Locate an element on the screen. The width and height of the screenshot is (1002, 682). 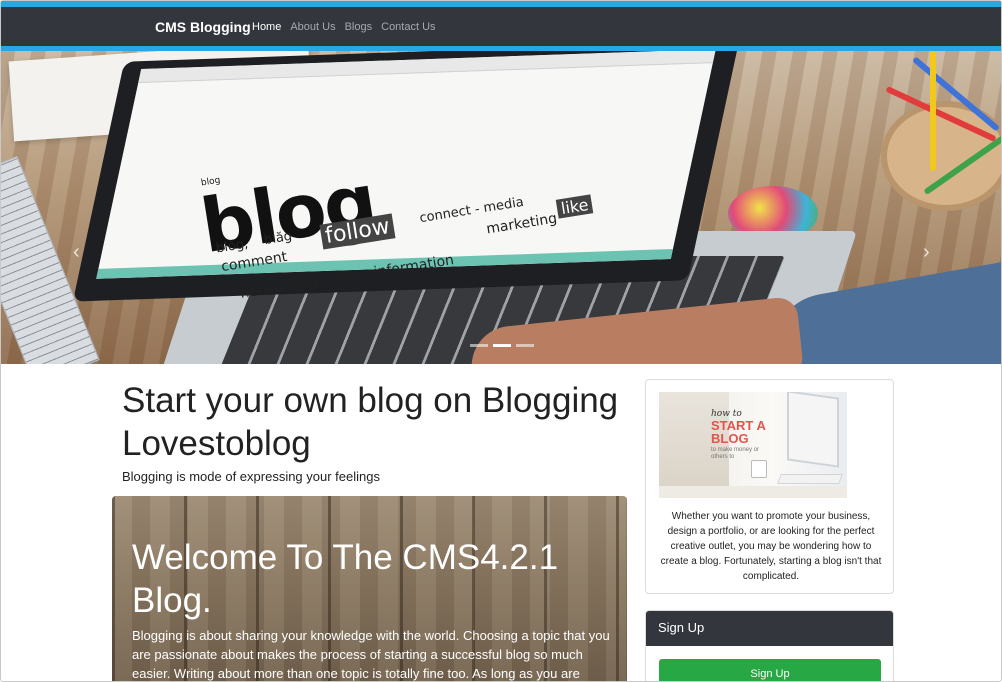
nav-home: Home is located at coordinates (266, 27).